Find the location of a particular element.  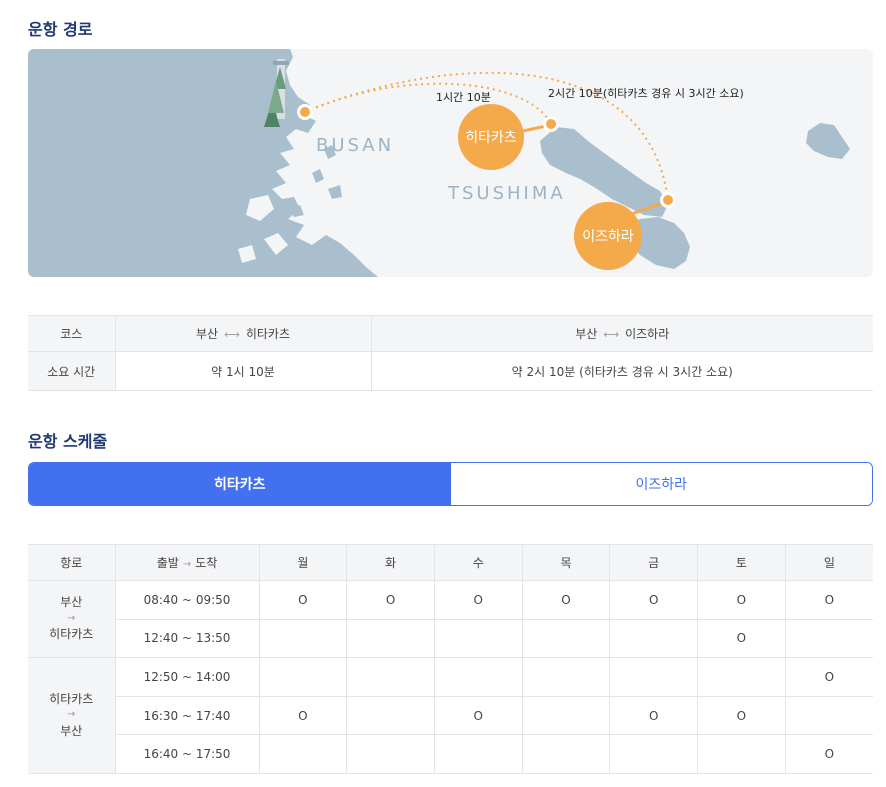

route-header: 항로 is located at coordinates (72, 562).